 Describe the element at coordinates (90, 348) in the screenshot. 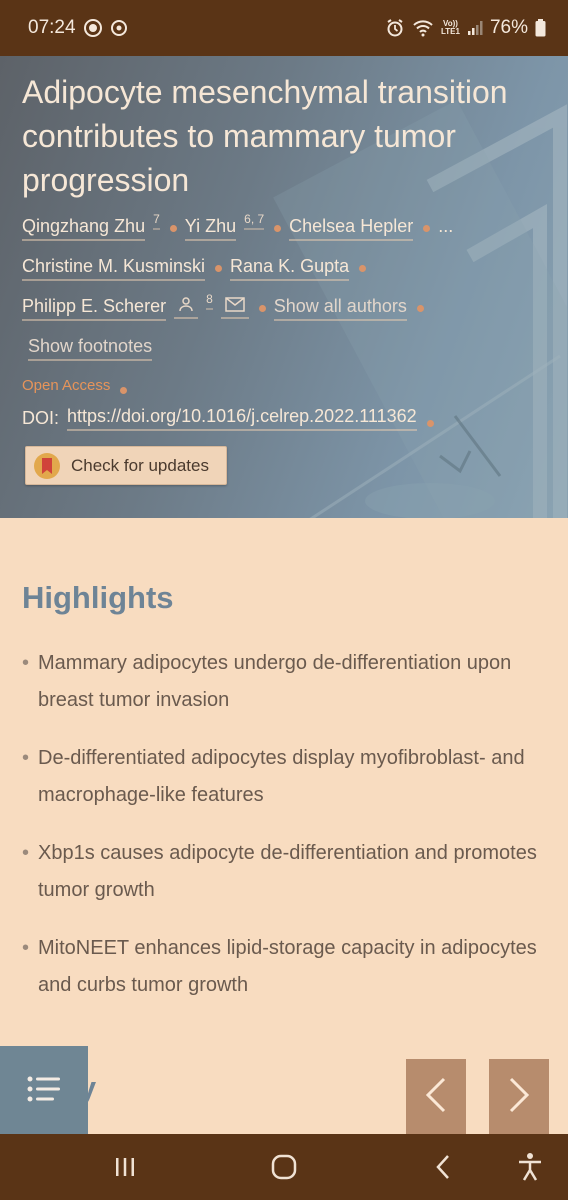

I see `show-footnotes-link: Show footnotes` at that location.